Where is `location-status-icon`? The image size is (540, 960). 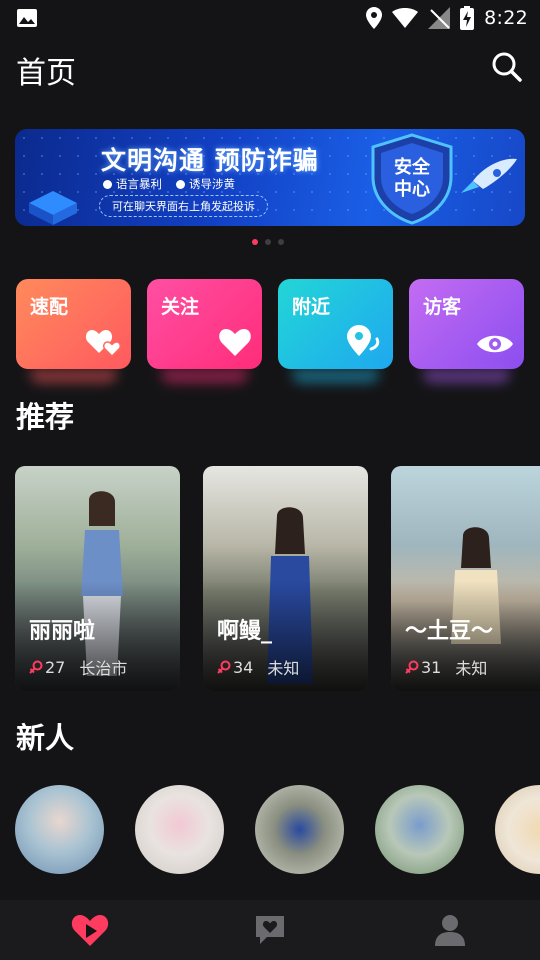
location-status-icon is located at coordinates (374, 18).